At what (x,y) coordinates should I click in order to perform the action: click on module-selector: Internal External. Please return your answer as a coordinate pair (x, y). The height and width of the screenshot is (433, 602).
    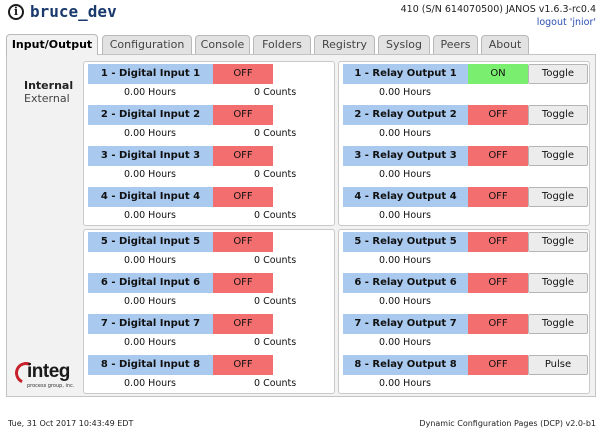
    Looking at the image, I should click on (48, 92).